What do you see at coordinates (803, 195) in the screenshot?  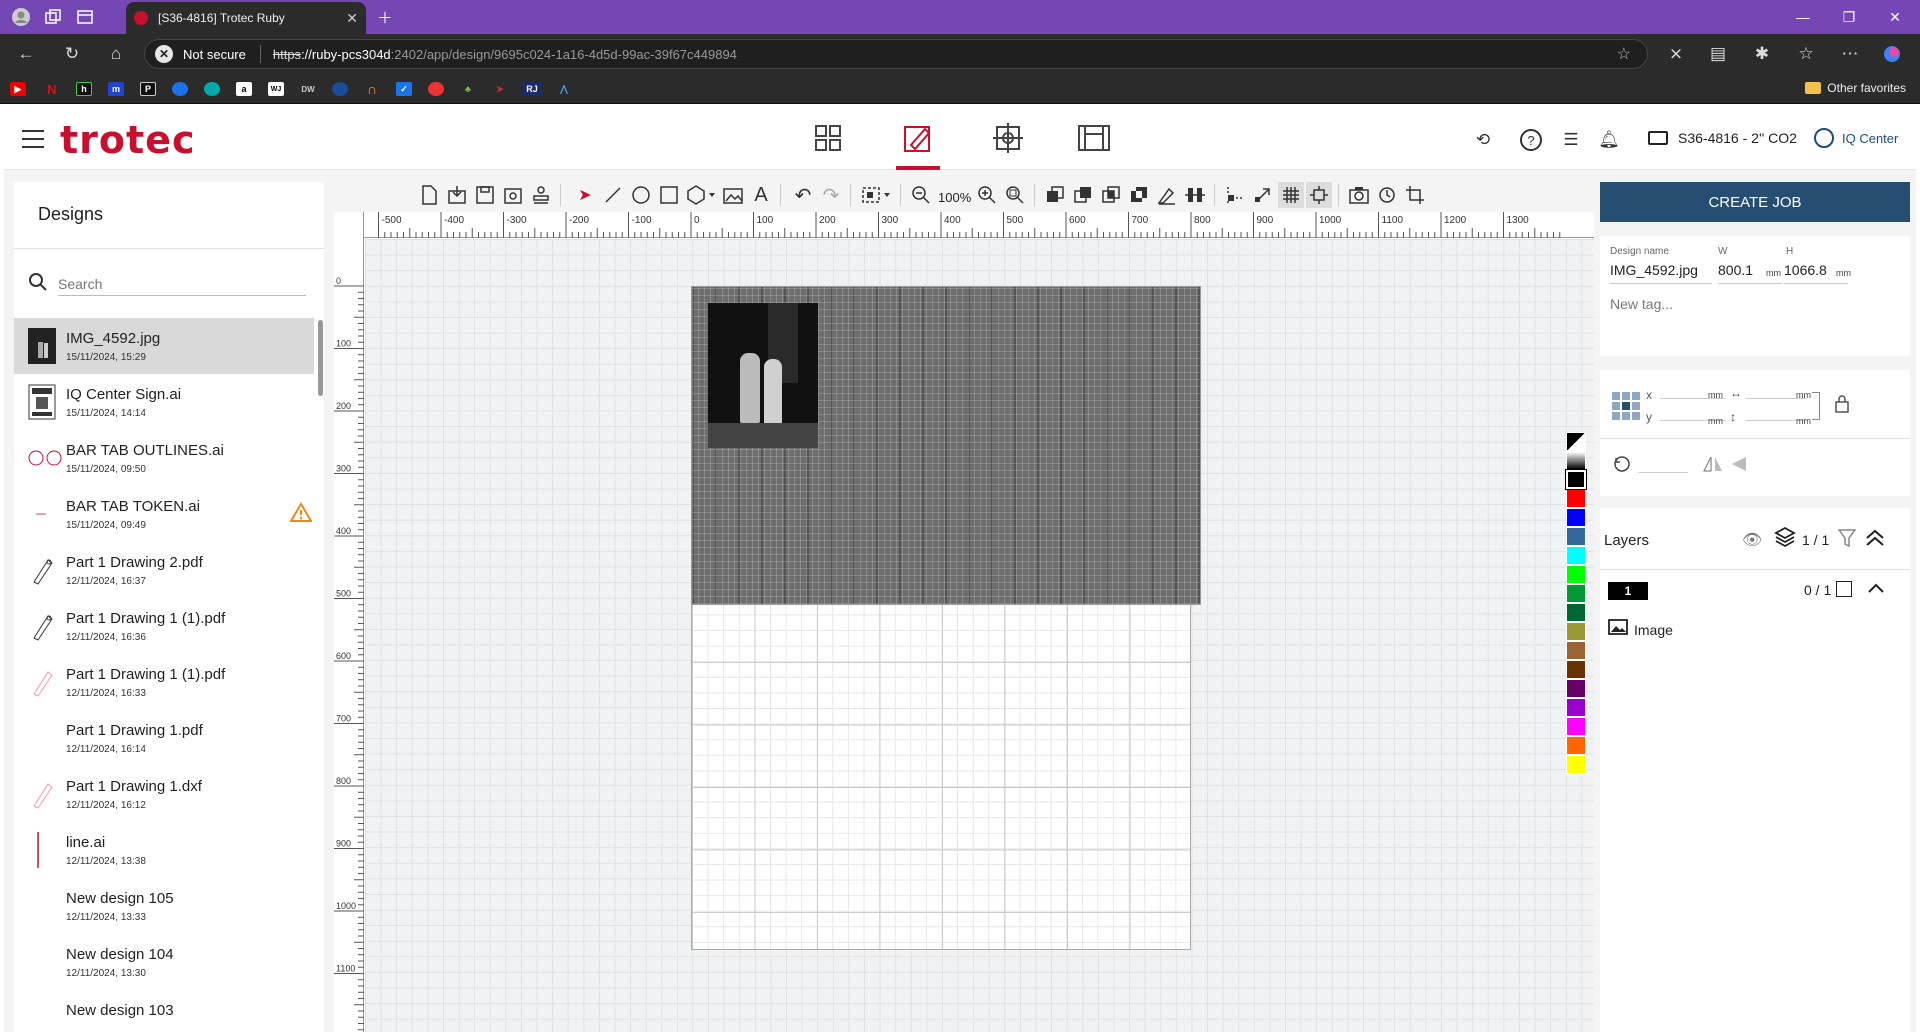 I see `undo-icon: ↶` at bounding box center [803, 195].